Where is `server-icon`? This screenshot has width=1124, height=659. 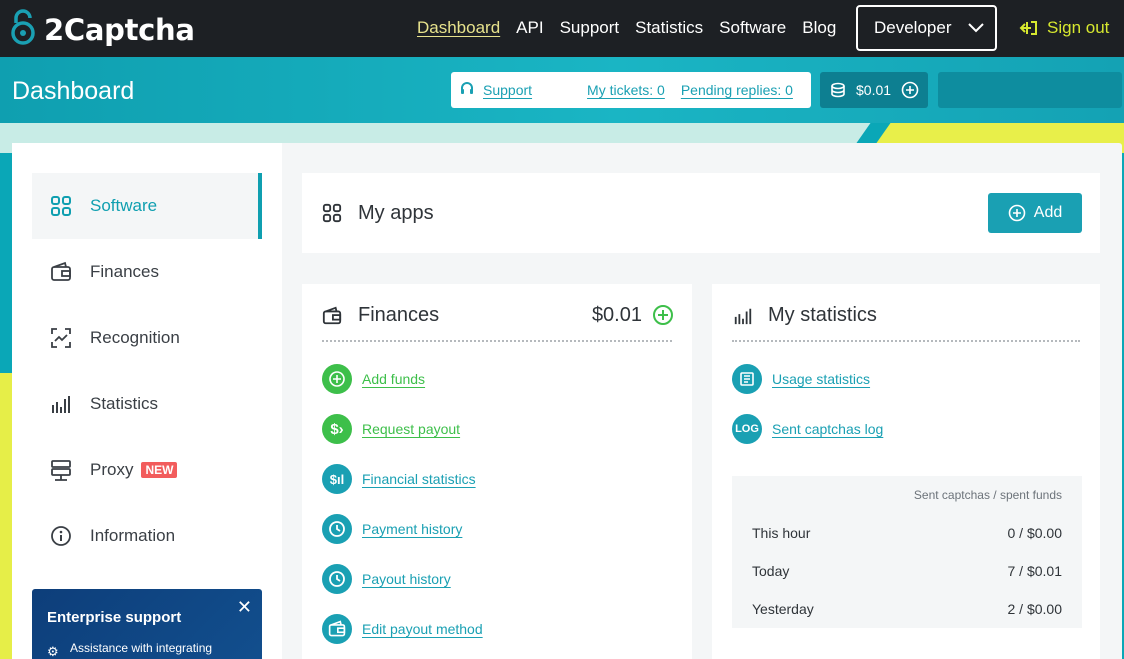 server-icon is located at coordinates (61, 470).